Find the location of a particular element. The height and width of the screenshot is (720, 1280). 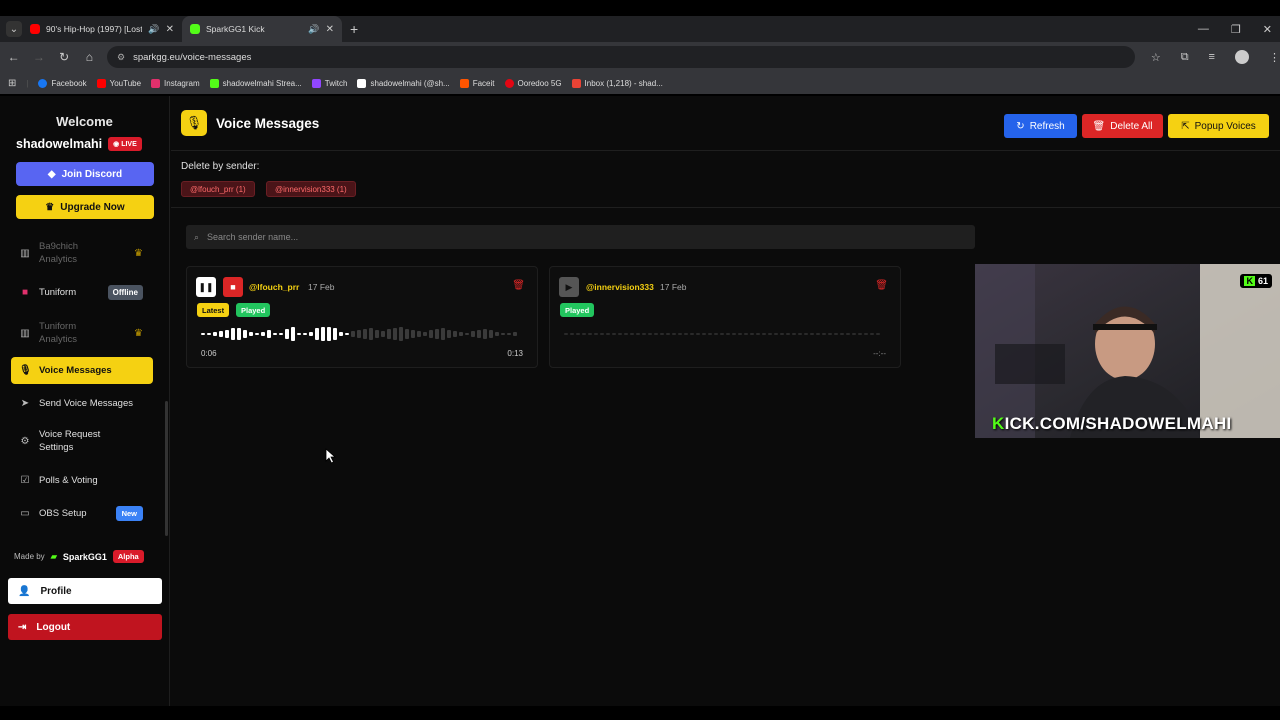

tiktok-icon is located at coordinates (362, 83).